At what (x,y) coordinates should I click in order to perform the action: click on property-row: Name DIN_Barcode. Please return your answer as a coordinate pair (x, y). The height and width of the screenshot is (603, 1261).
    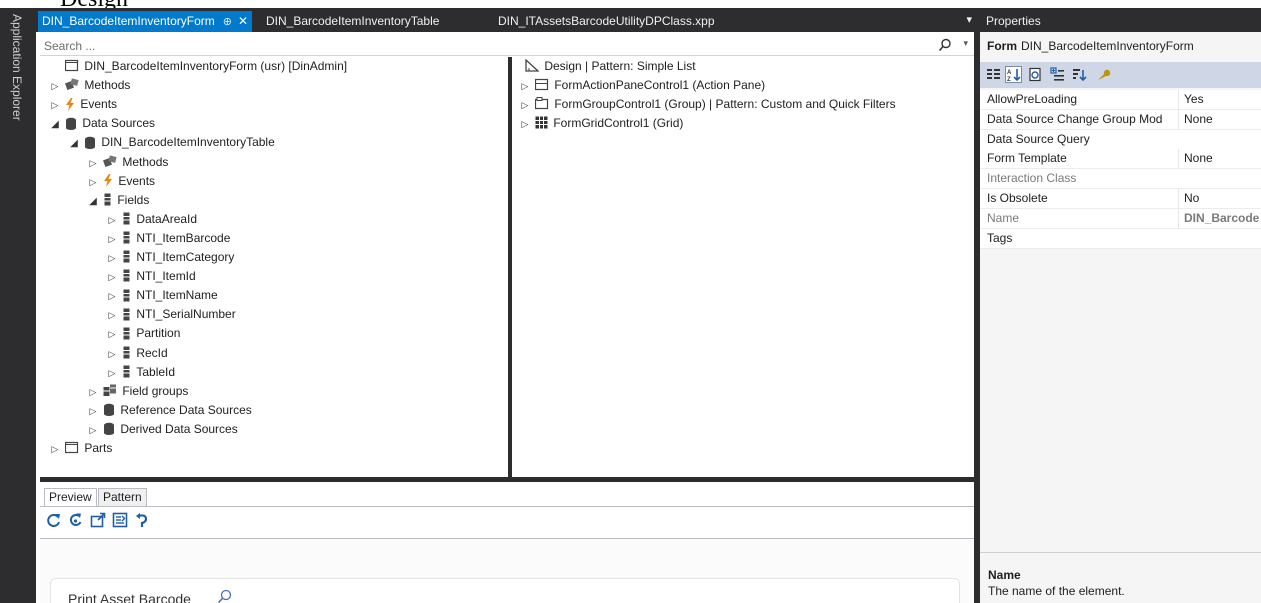
    Looking at the image, I should click on (1120, 218).